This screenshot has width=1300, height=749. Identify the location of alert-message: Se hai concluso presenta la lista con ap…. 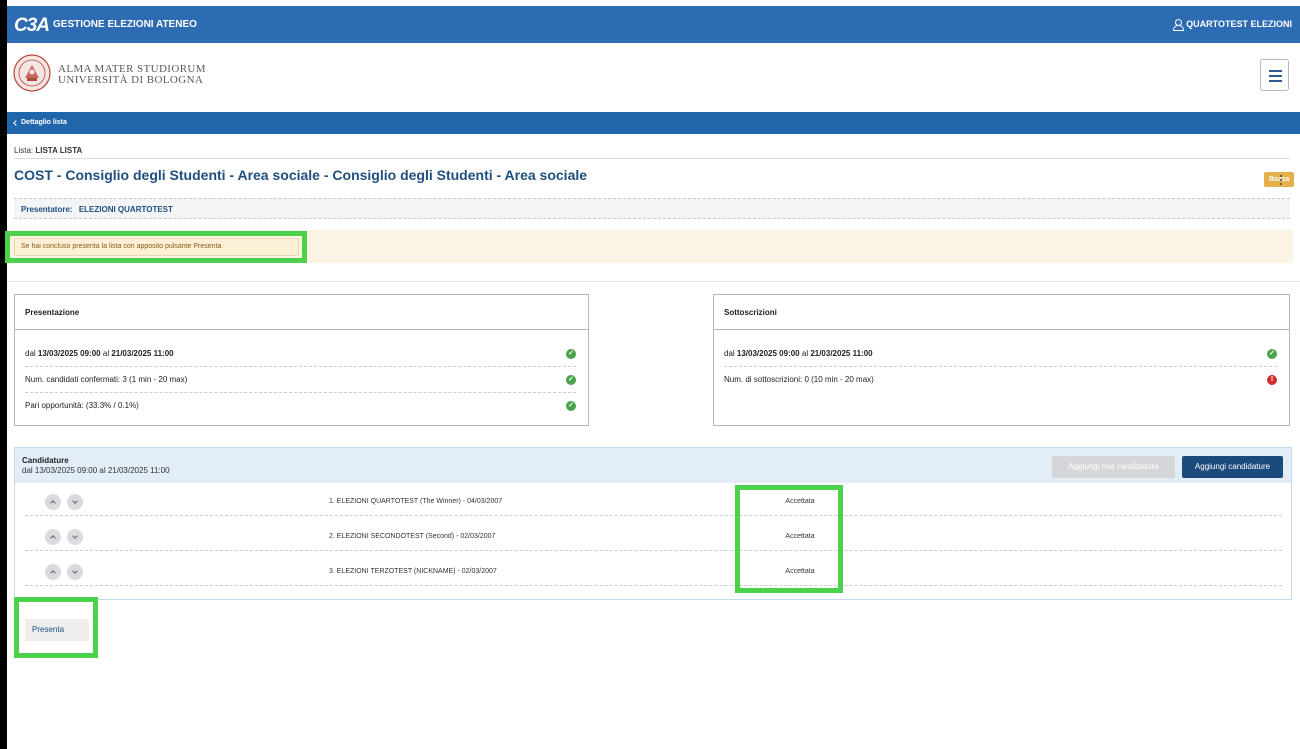
(156, 247).